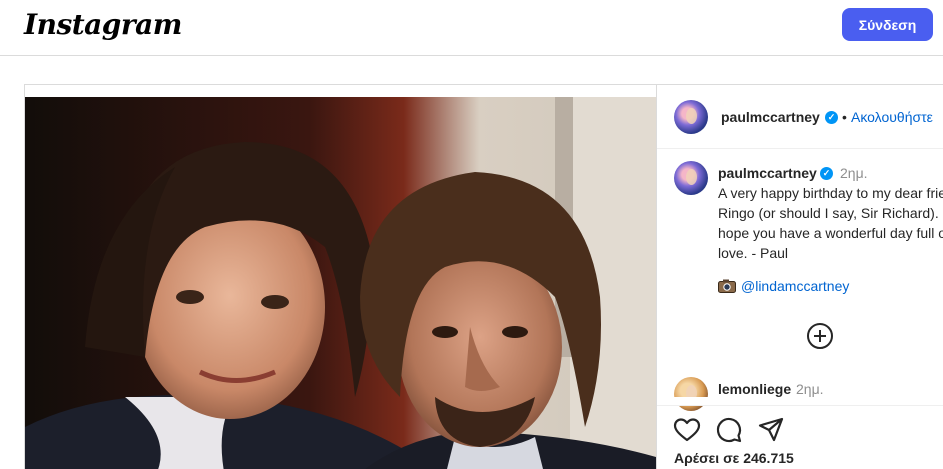 The image size is (943, 469). I want to click on photo-credit-mention: @lindamccartney, so click(795, 286).